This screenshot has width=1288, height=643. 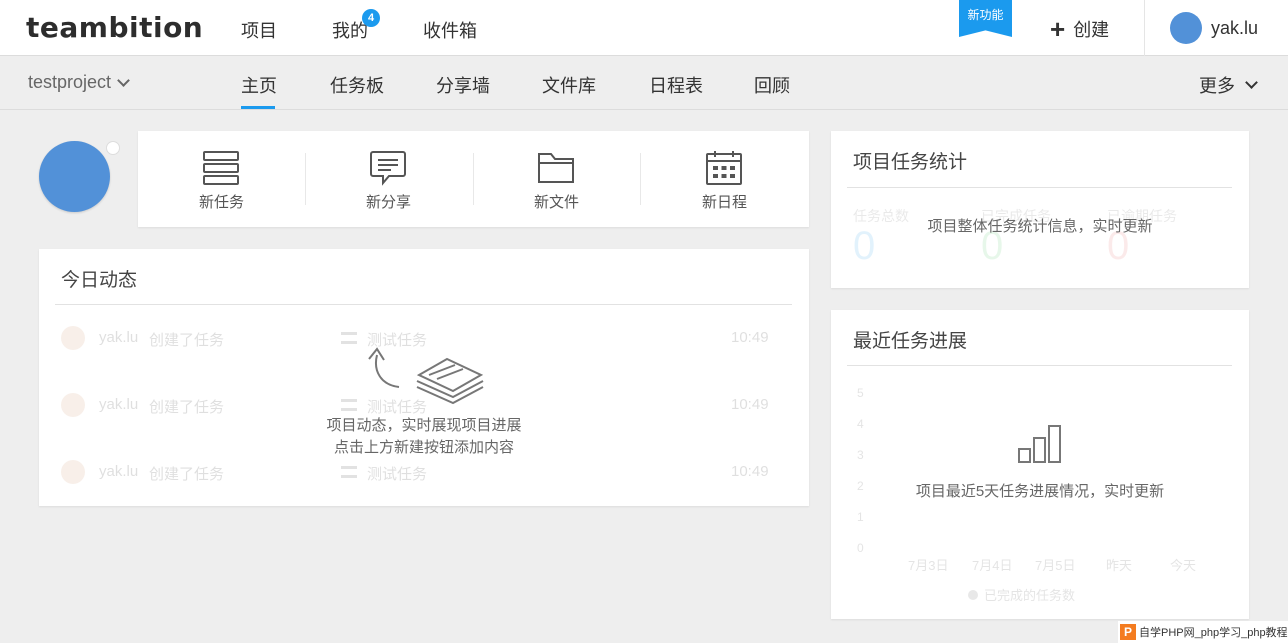 What do you see at coordinates (1183, 565) in the screenshot?
I see `x-tick: 今天` at bounding box center [1183, 565].